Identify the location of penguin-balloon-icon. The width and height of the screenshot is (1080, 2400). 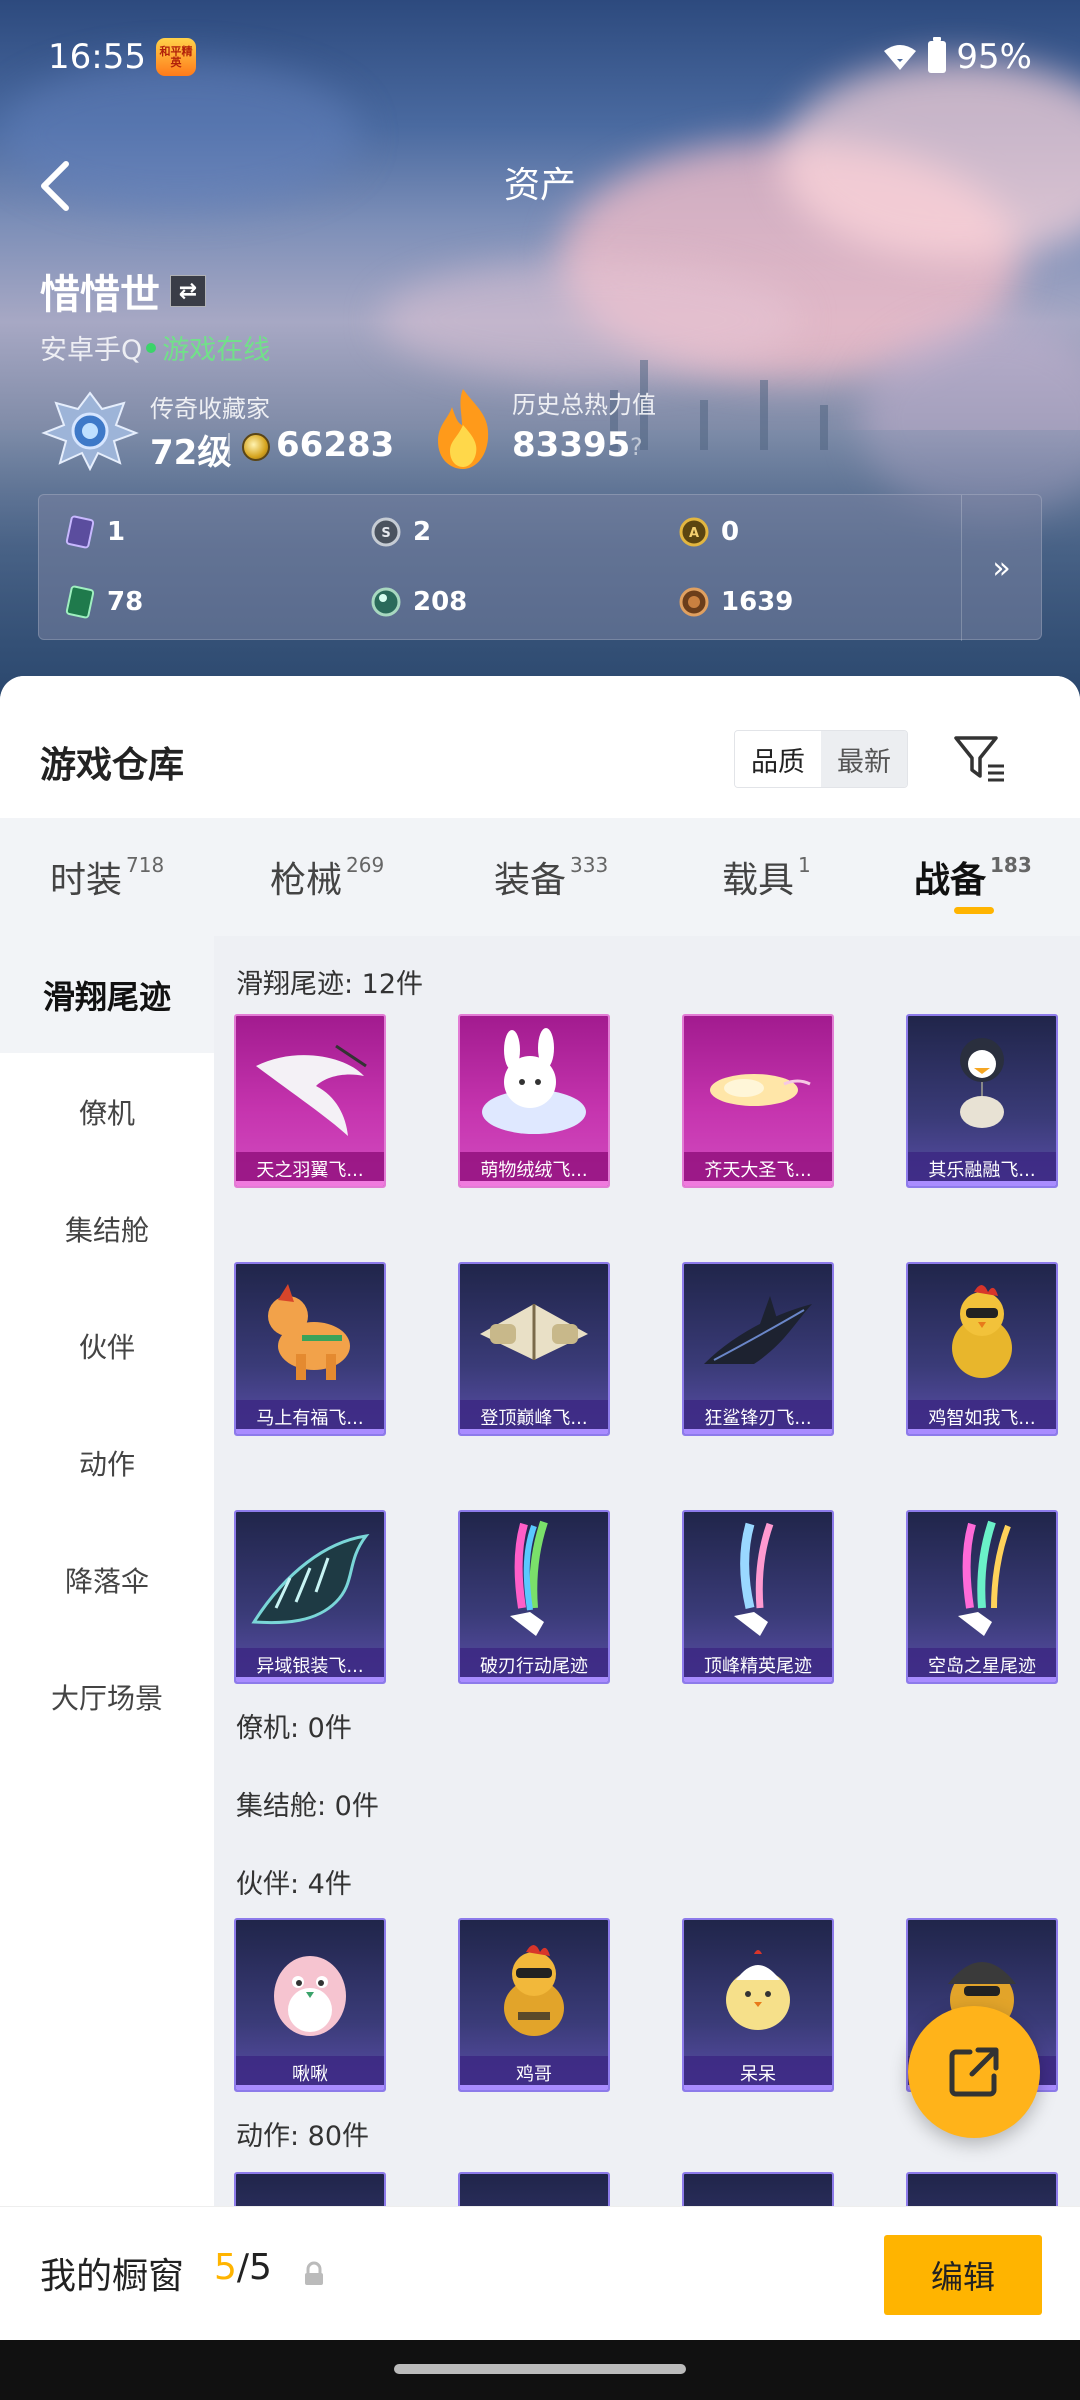
(982, 1083).